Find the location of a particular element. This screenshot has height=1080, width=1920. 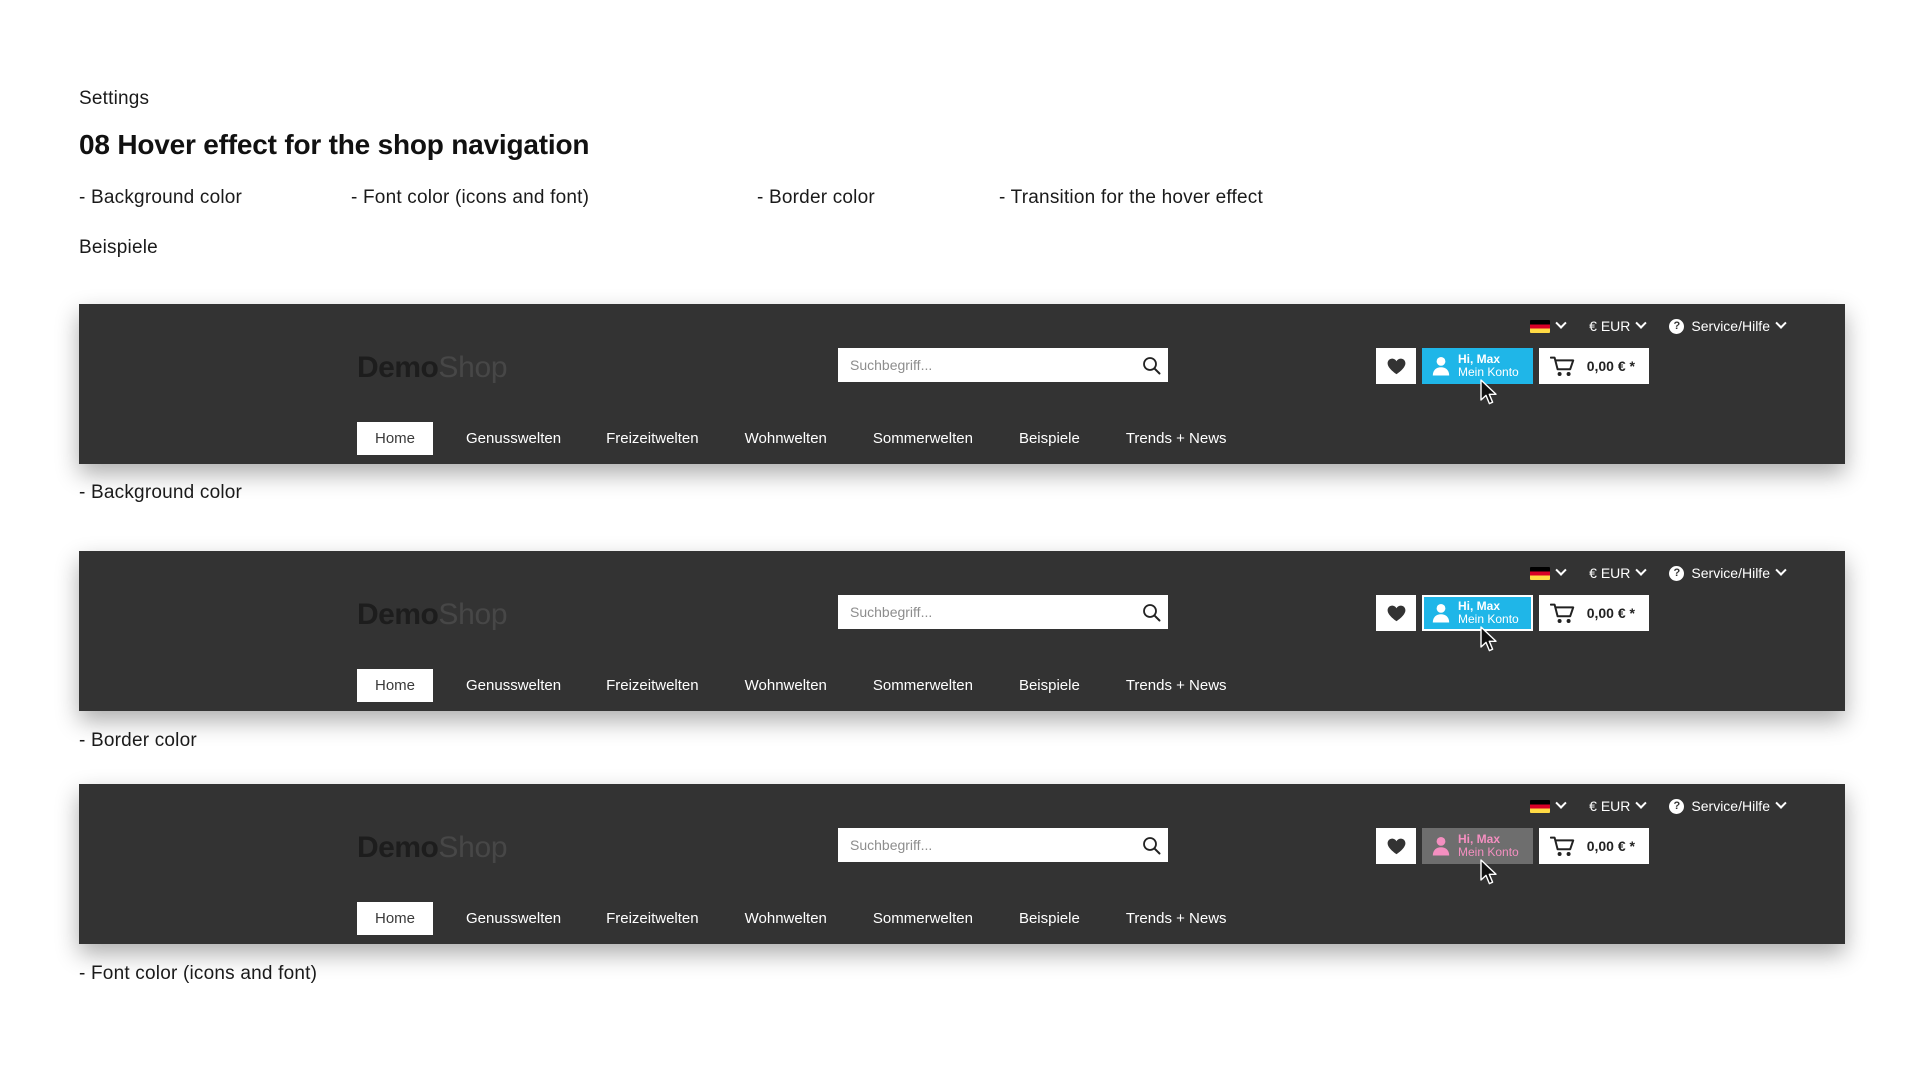

caption-background-color: - Background color is located at coordinates (161, 492).